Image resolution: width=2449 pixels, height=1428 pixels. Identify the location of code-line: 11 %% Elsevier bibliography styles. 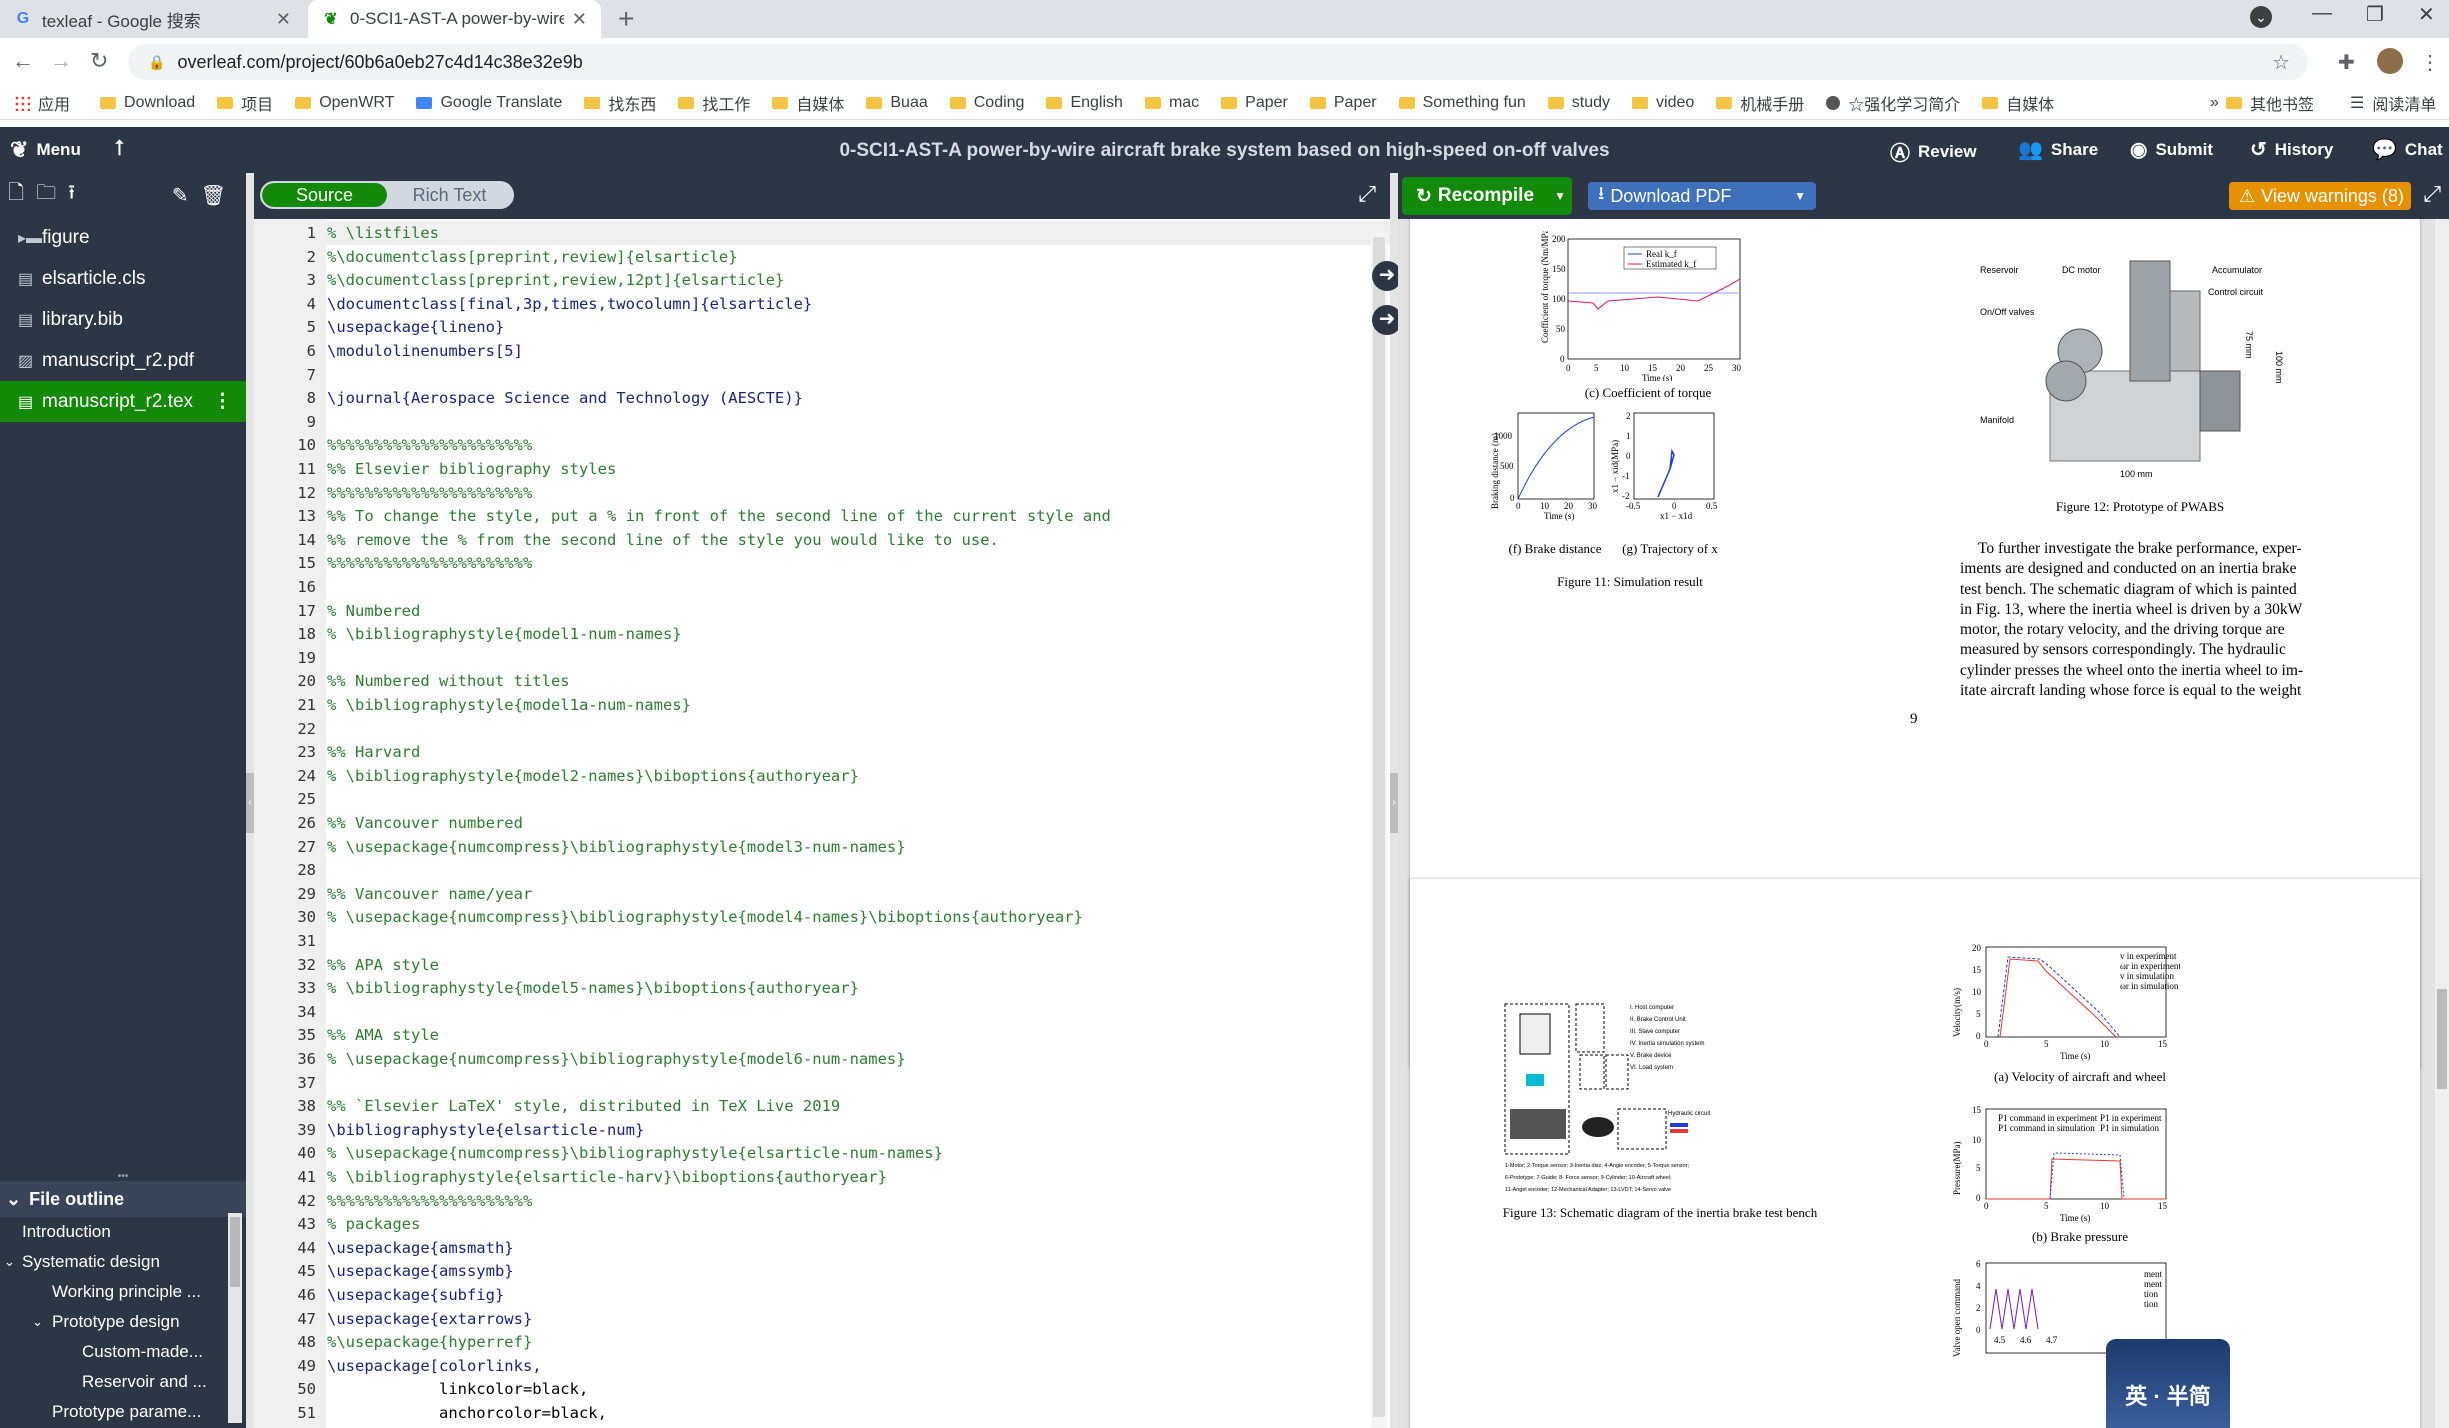
(822, 469).